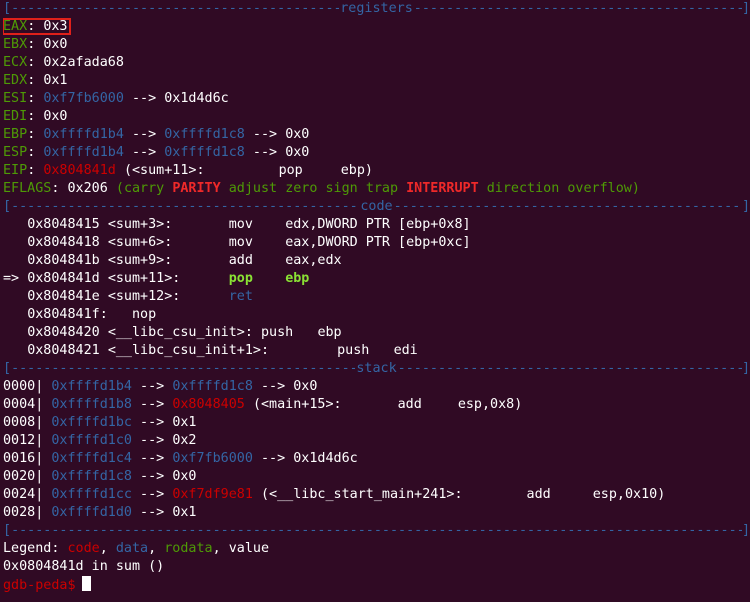 The image size is (750, 602). Describe the element at coordinates (15, 170) in the screenshot. I see `register-name: EIP` at that location.